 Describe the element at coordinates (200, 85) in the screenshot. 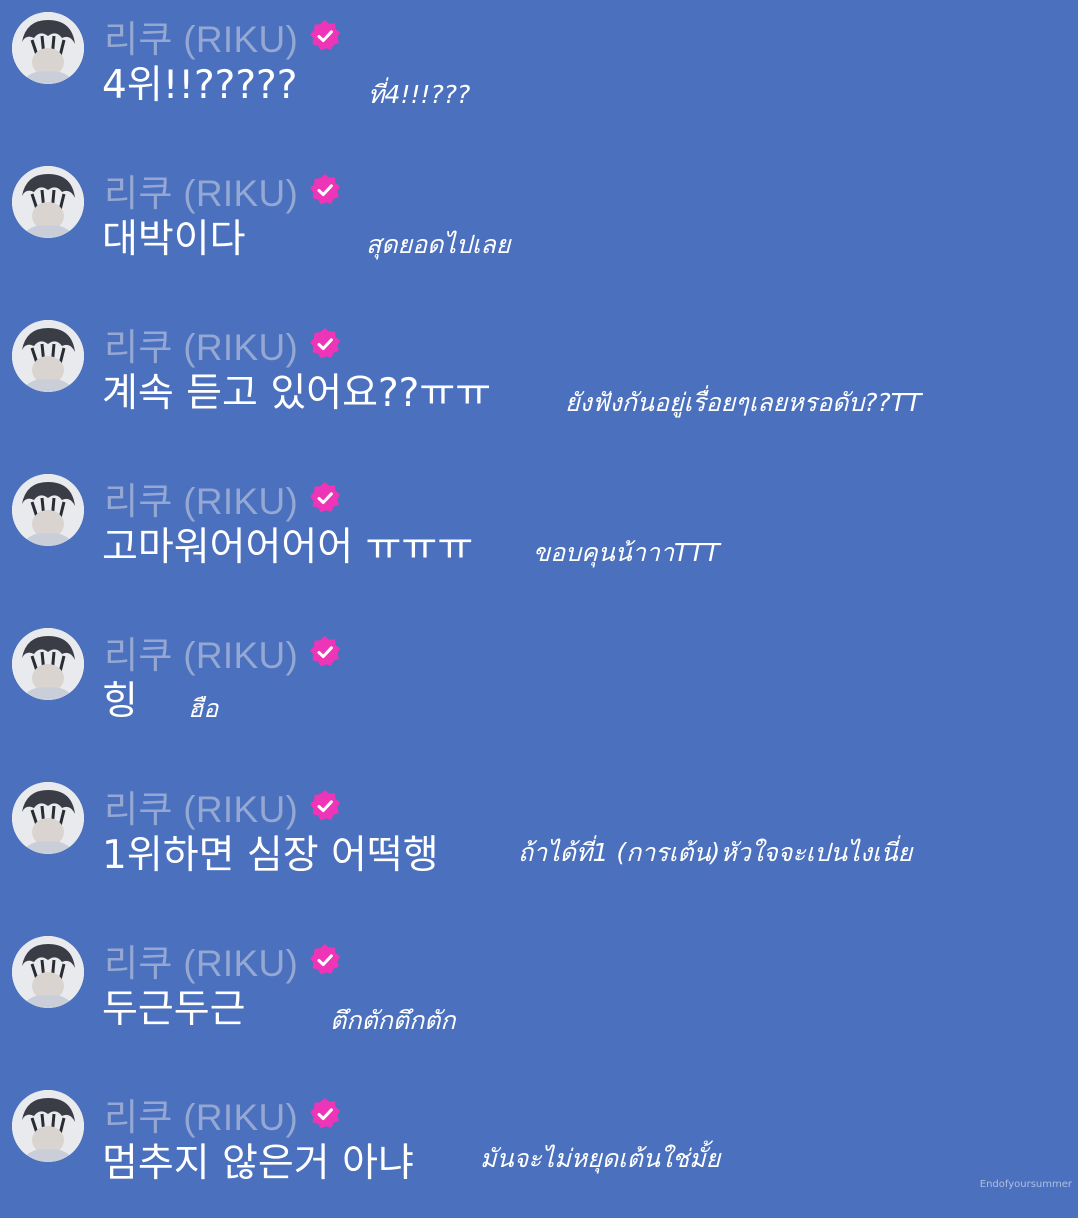

I see `message-text: 4위!!?????` at that location.